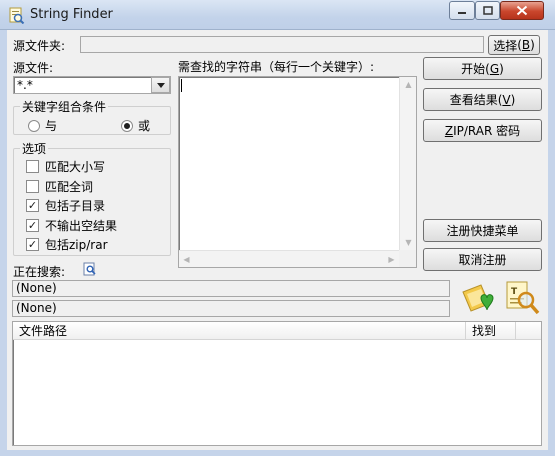 This screenshot has height=456, width=555. Describe the element at coordinates (127, 125) in the screenshot. I see `radio-or-indicator` at that location.